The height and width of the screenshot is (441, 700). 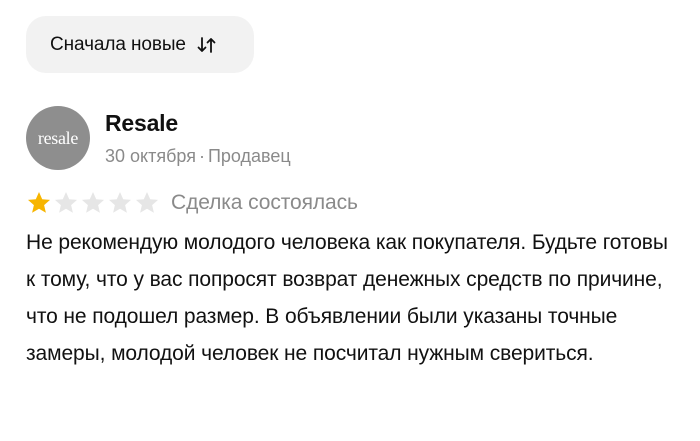 I want to click on sort-arrows-icon, so click(x=207, y=45).